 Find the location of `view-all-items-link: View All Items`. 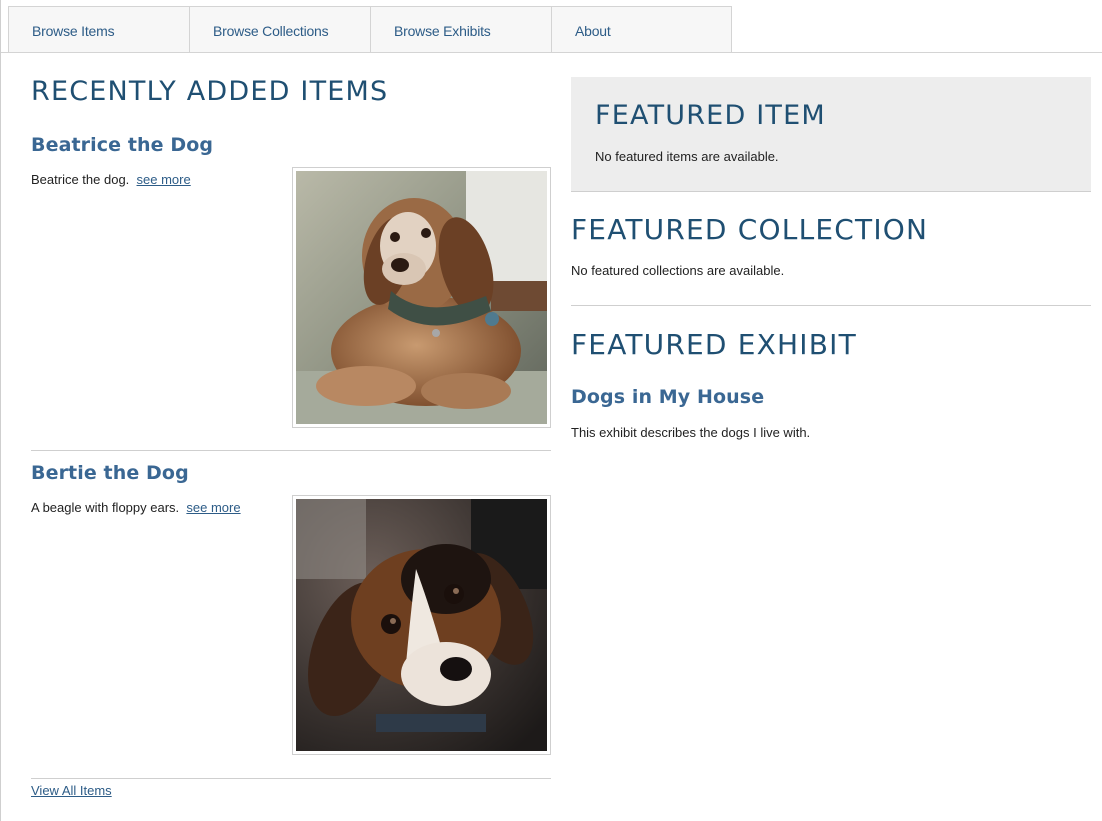

view-all-items-link: View All Items is located at coordinates (71, 790).